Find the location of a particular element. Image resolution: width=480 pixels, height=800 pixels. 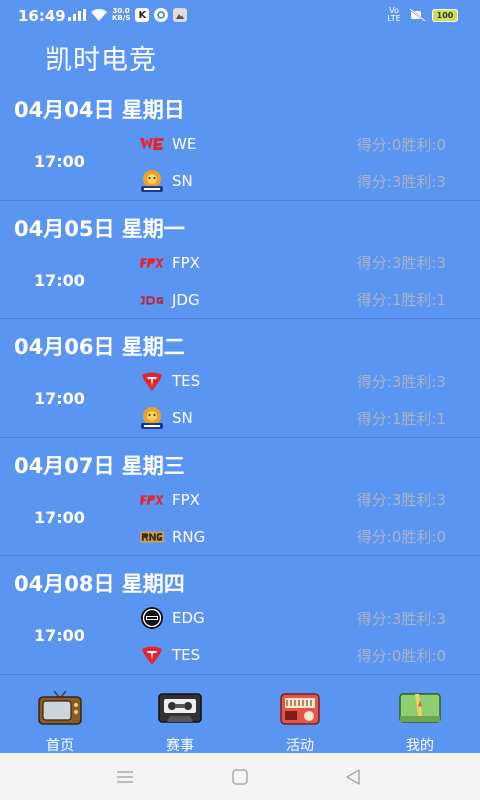

team-name: EDG is located at coordinates (188, 618).